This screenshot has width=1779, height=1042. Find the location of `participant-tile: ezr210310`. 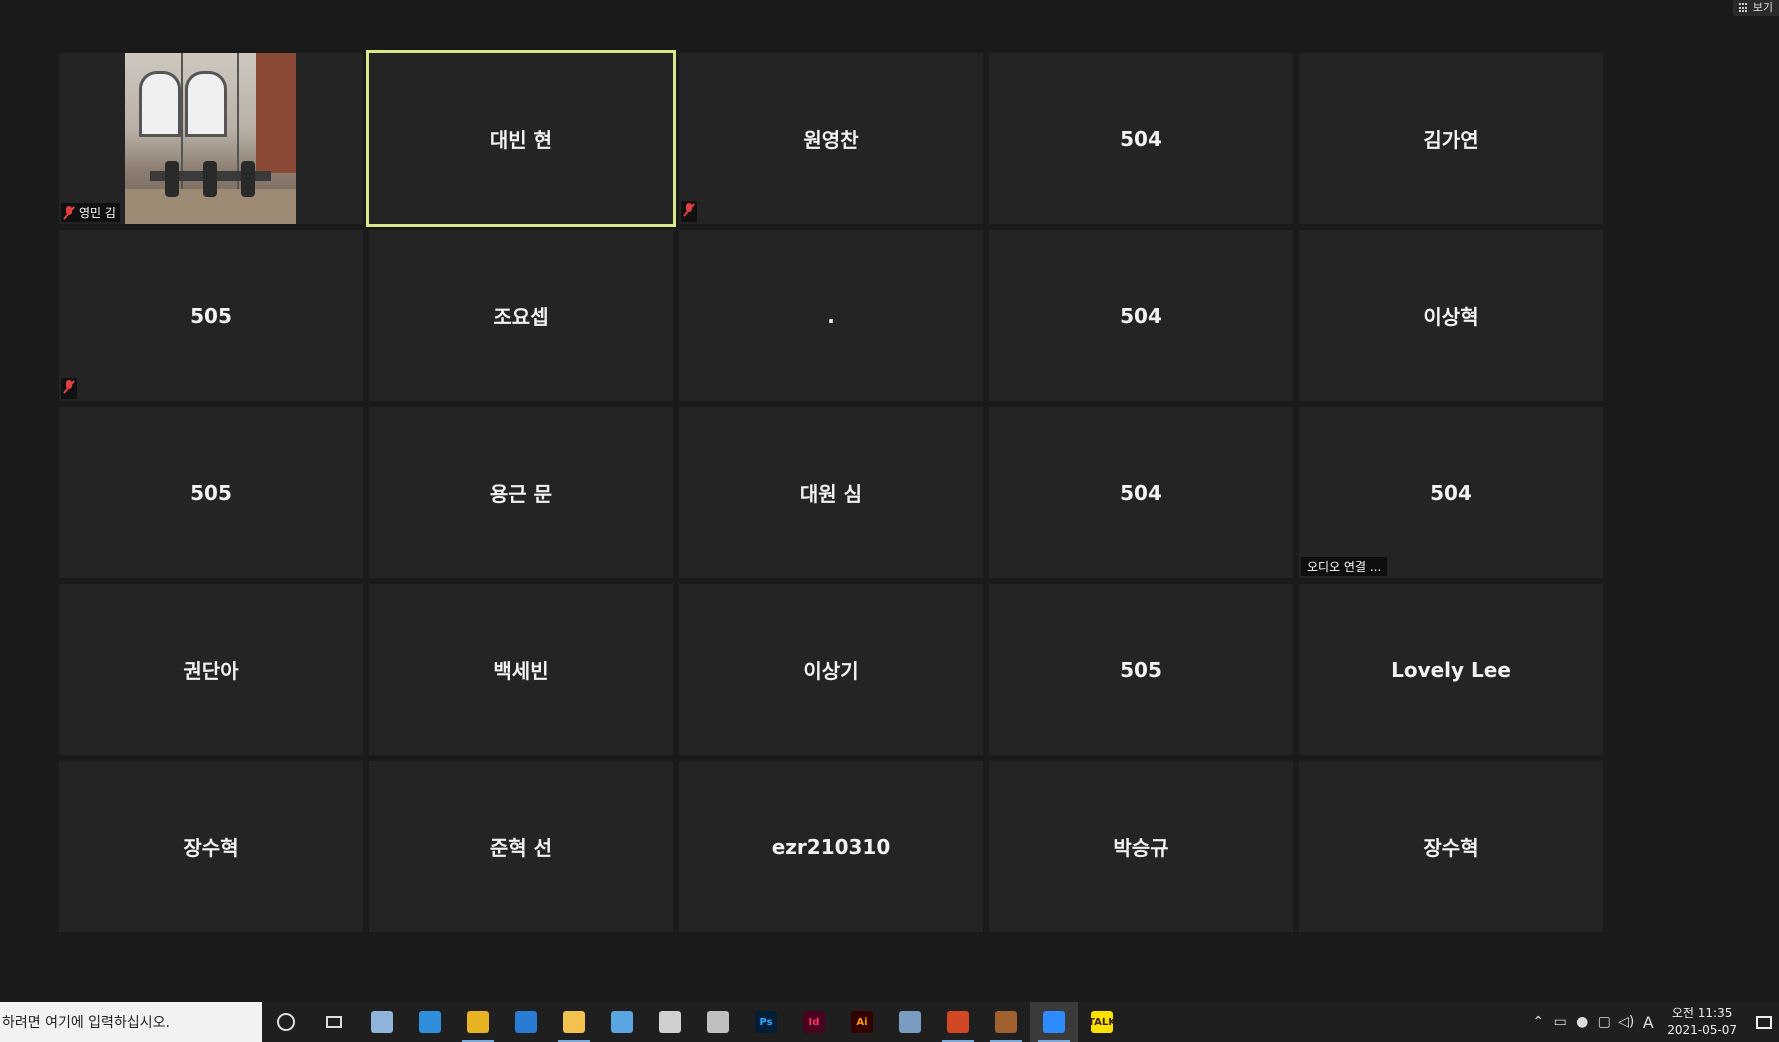

participant-tile: ezr210310 is located at coordinates (831, 846).